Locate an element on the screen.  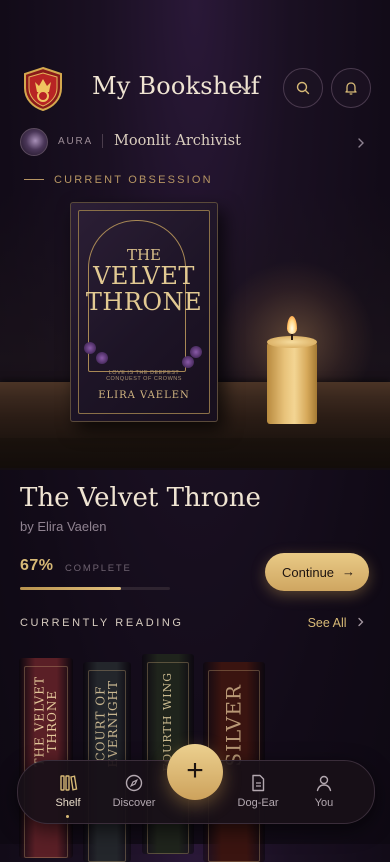
progress-bar is located at coordinates (95, 588).